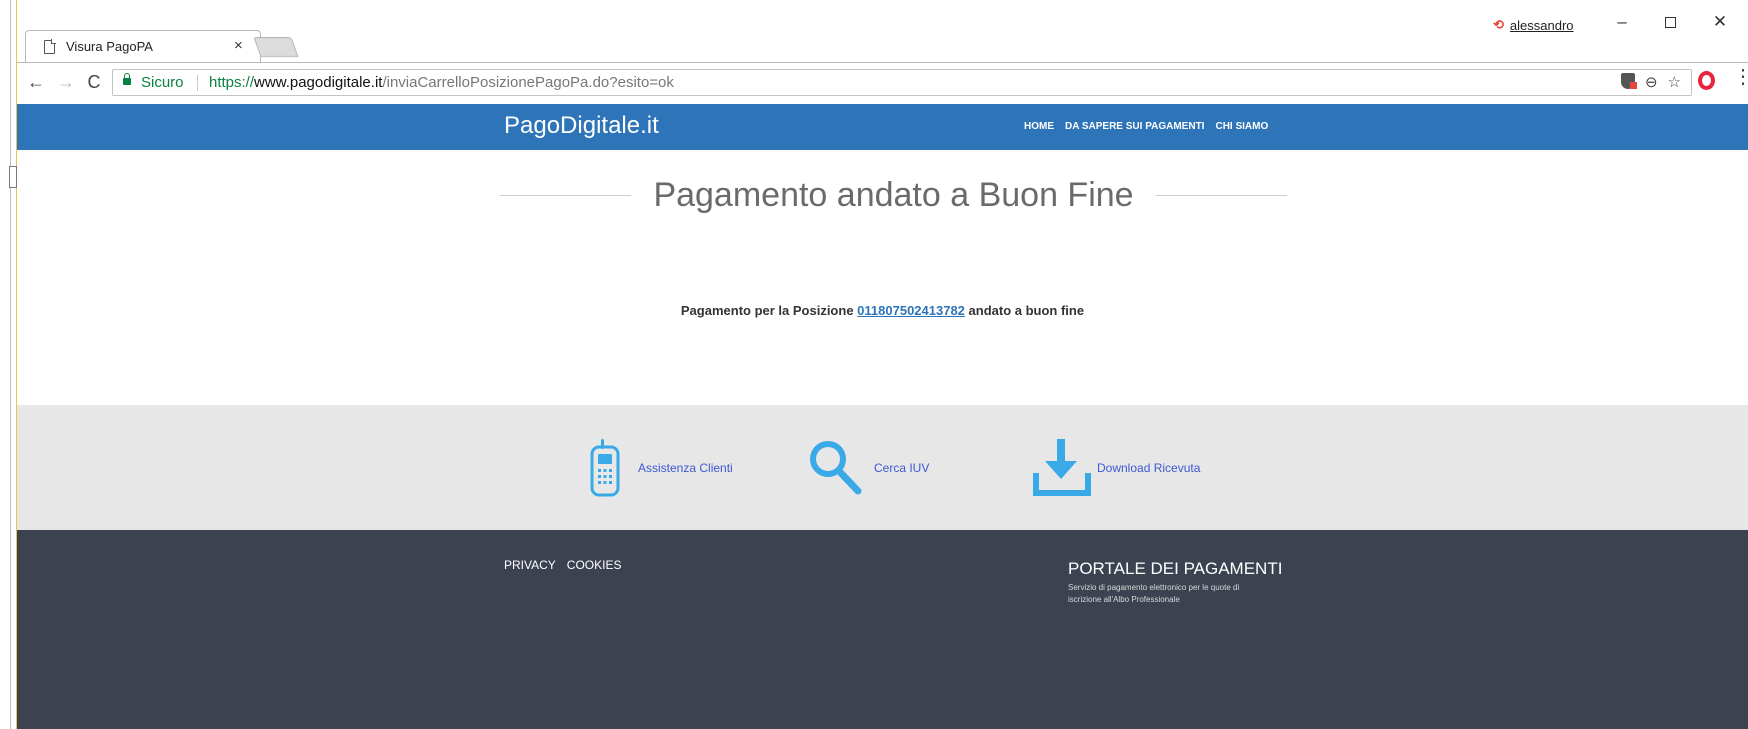  Describe the element at coordinates (911, 310) in the screenshot. I see `position-code-link: 011807502413782` at that location.